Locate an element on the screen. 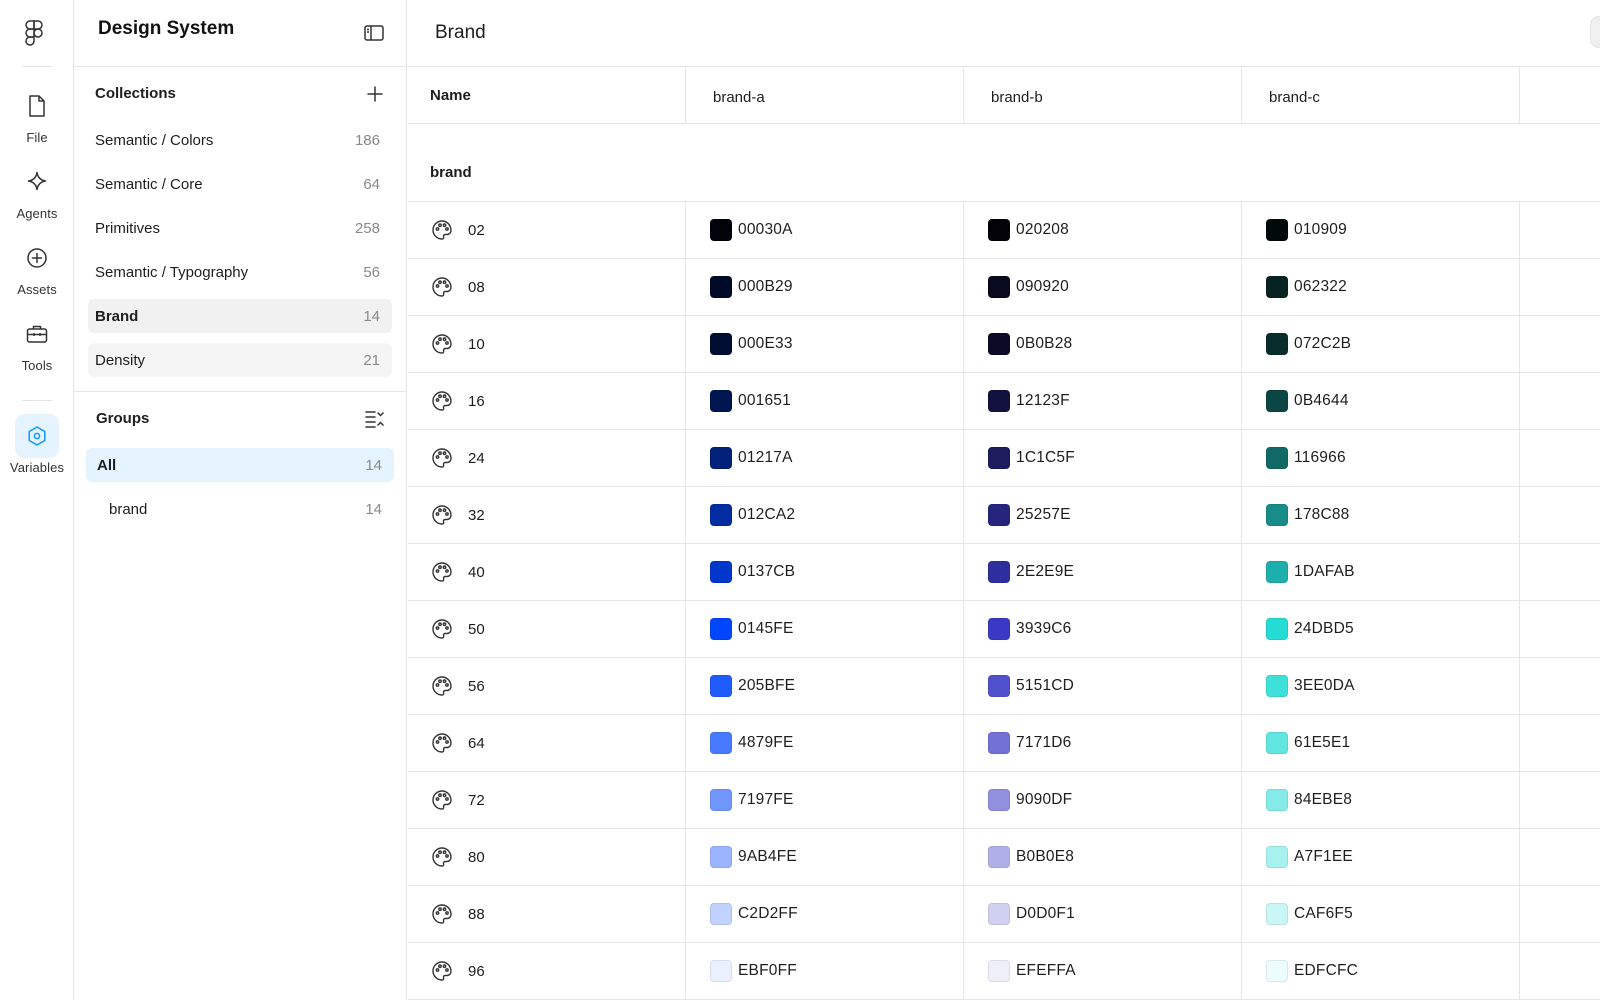  table-row: 32 012CA2 25257E 178C88 is located at coordinates (1004, 515).